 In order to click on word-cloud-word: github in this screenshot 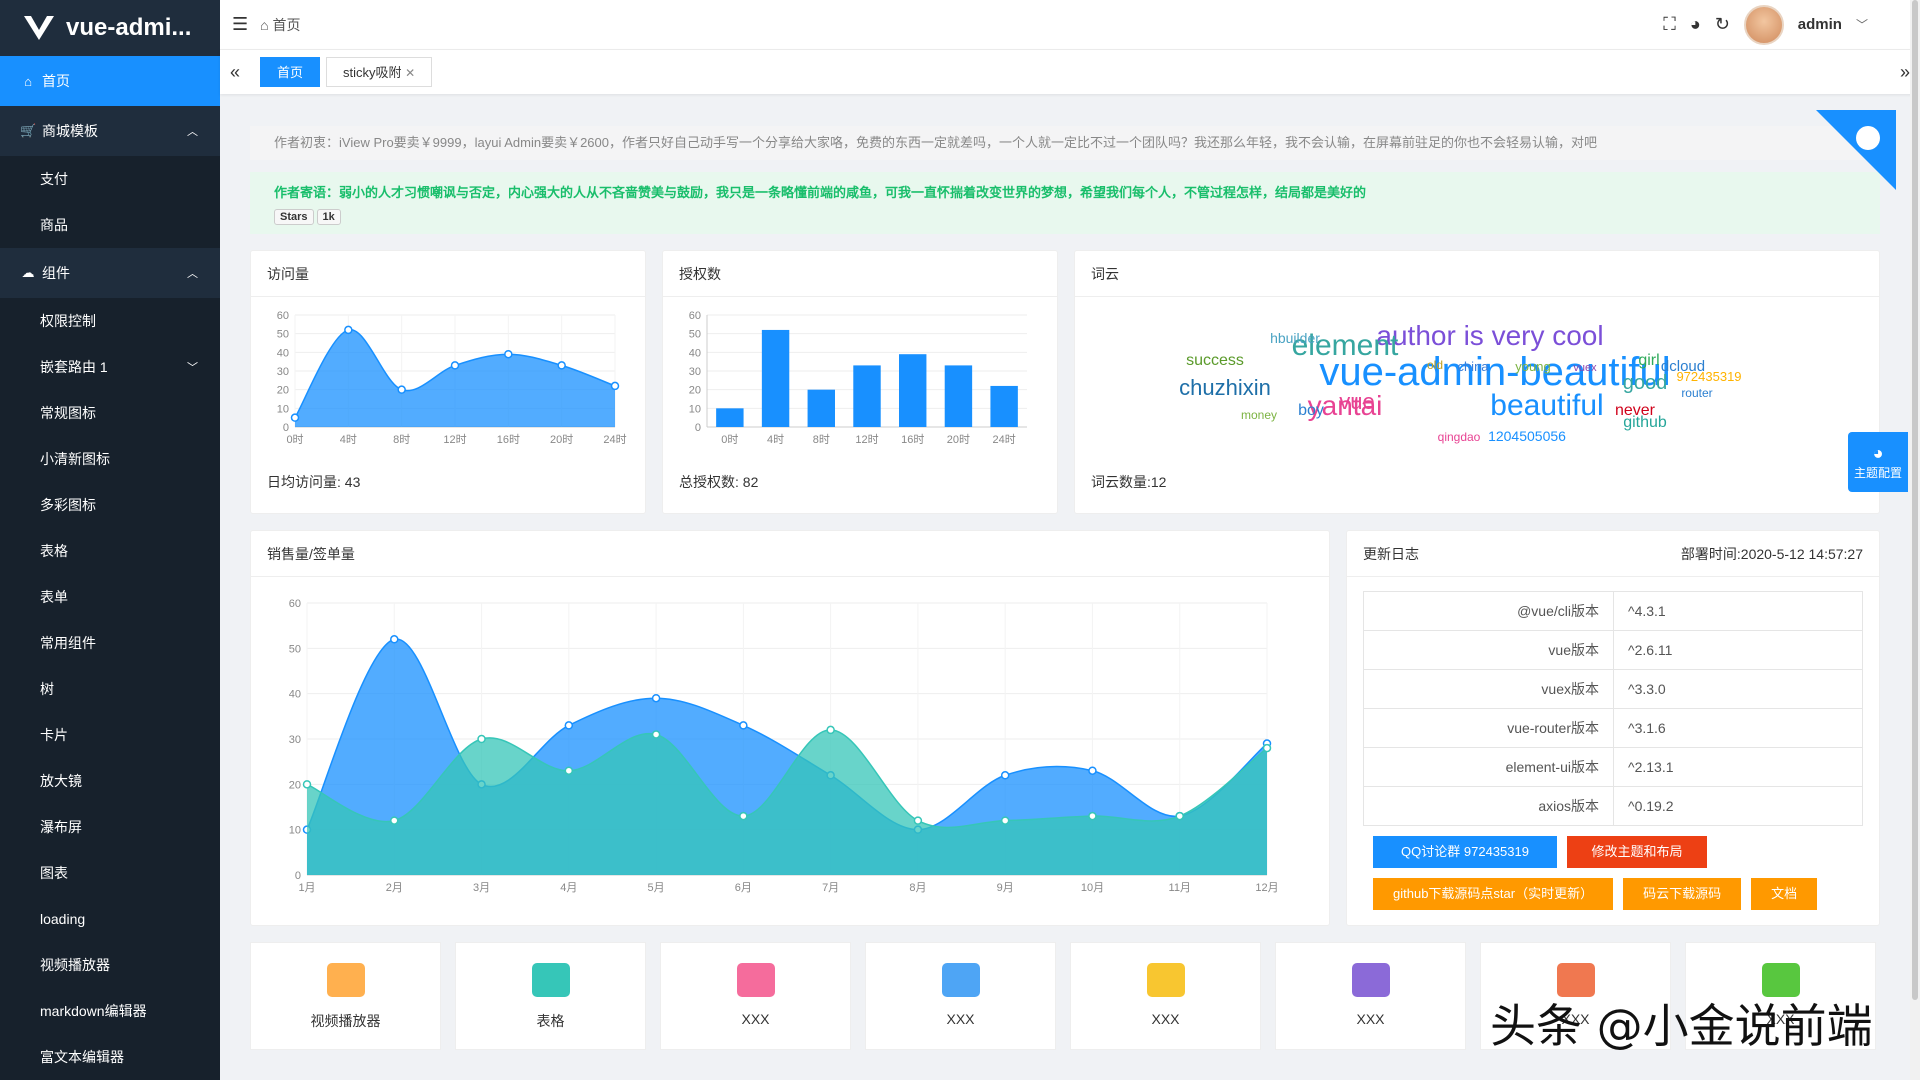, I will do `click(1645, 422)`.